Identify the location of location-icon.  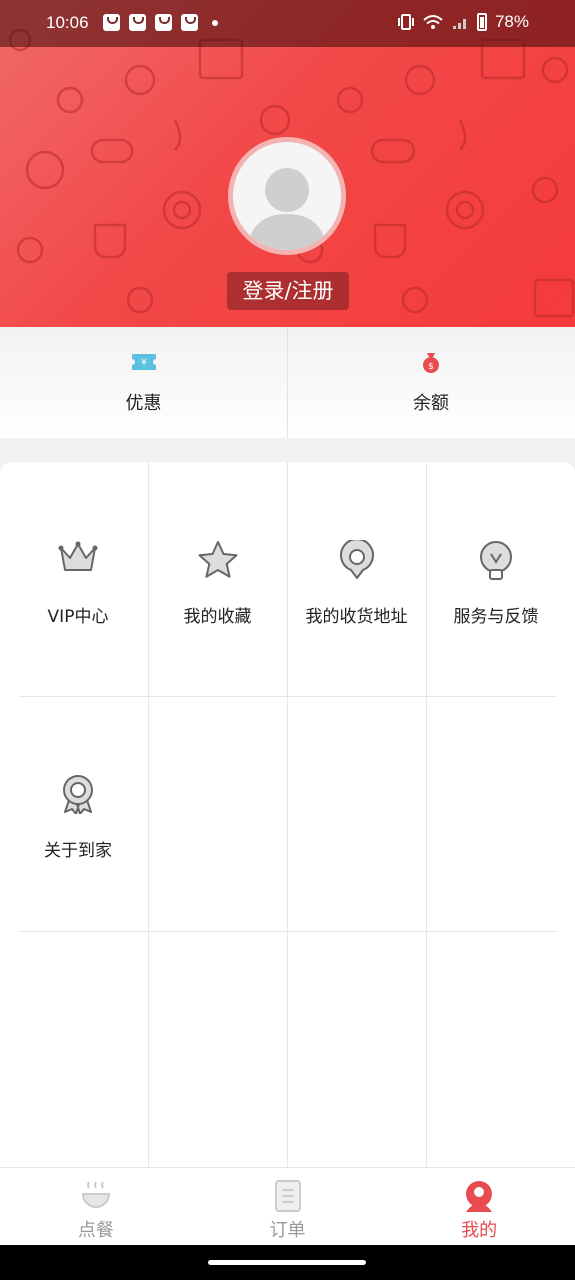
(356, 559).